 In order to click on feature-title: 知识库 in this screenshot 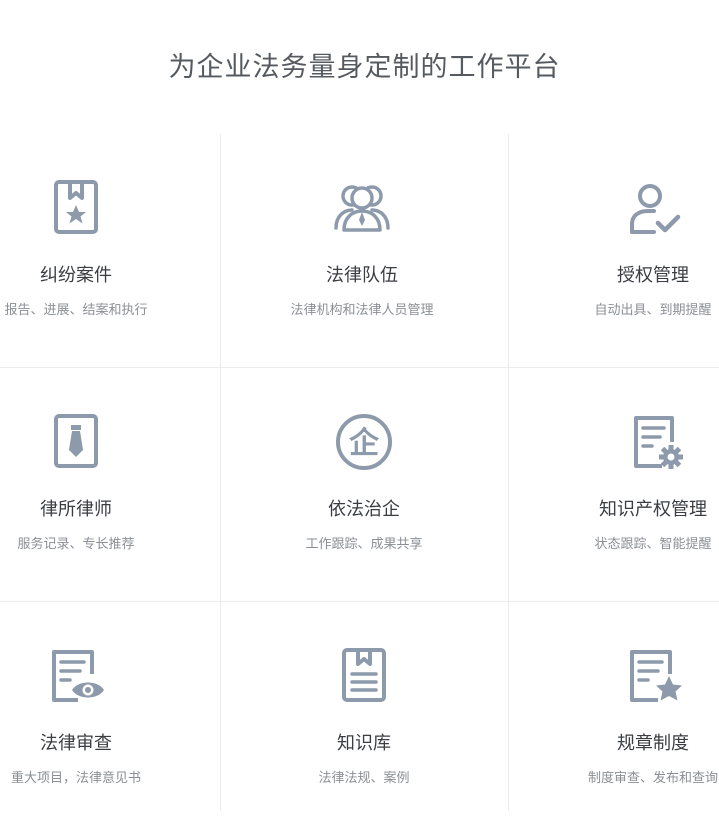, I will do `click(364, 743)`.